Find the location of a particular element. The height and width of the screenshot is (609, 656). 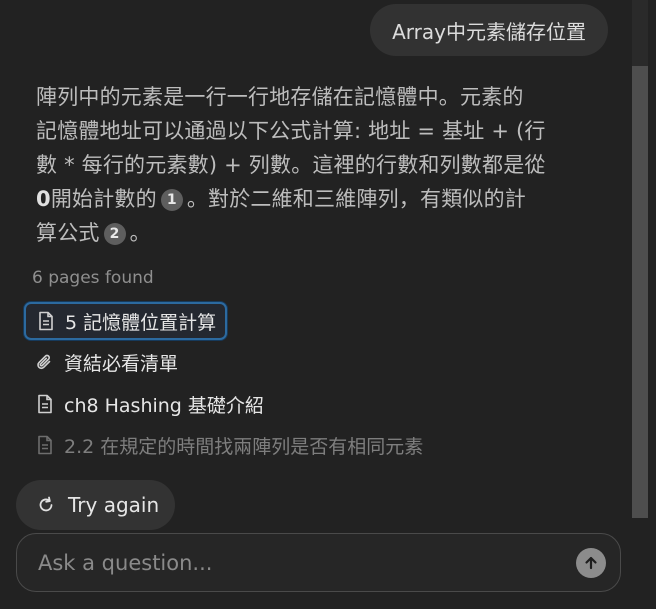

source-label: ch8 Hashing 基礎介紹 is located at coordinates (164, 405).